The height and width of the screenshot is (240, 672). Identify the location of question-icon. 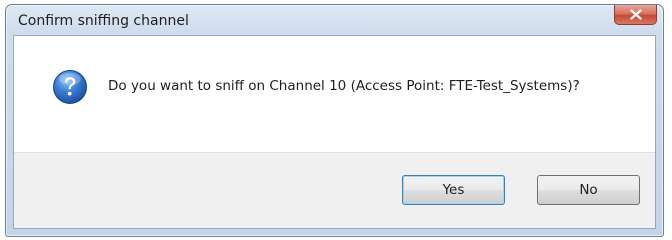
(70, 87).